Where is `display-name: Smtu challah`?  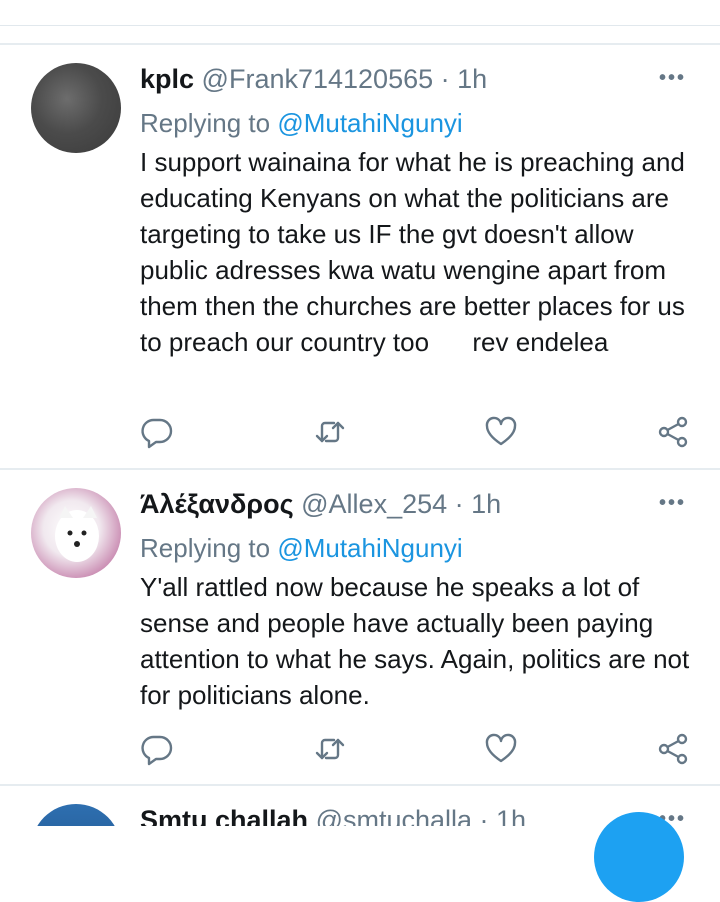
display-name: Smtu challah is located at coordinates (224, 815).